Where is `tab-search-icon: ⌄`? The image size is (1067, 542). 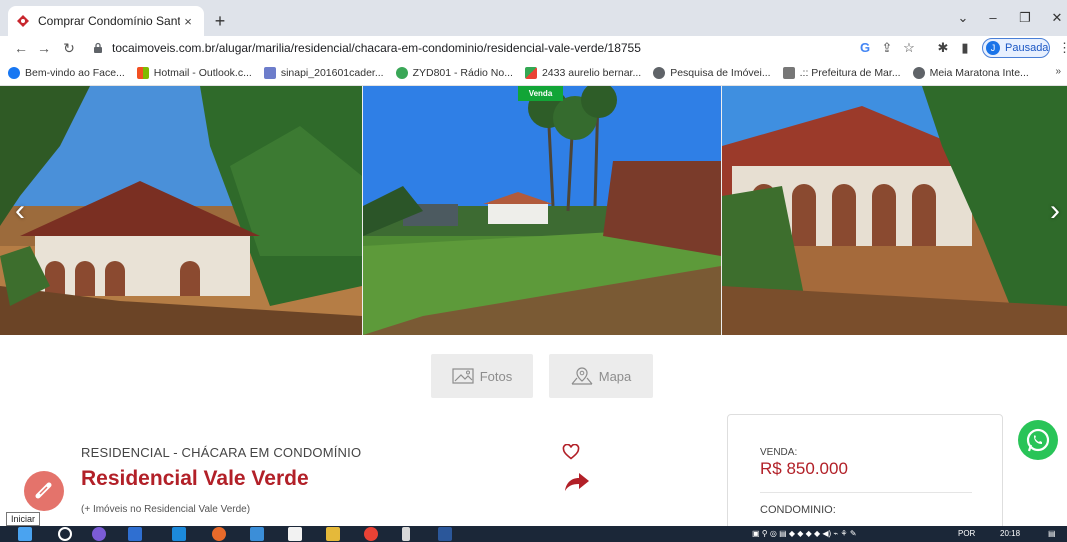 tab-search-icon: ⌄ is located at coordinates (963, 18).